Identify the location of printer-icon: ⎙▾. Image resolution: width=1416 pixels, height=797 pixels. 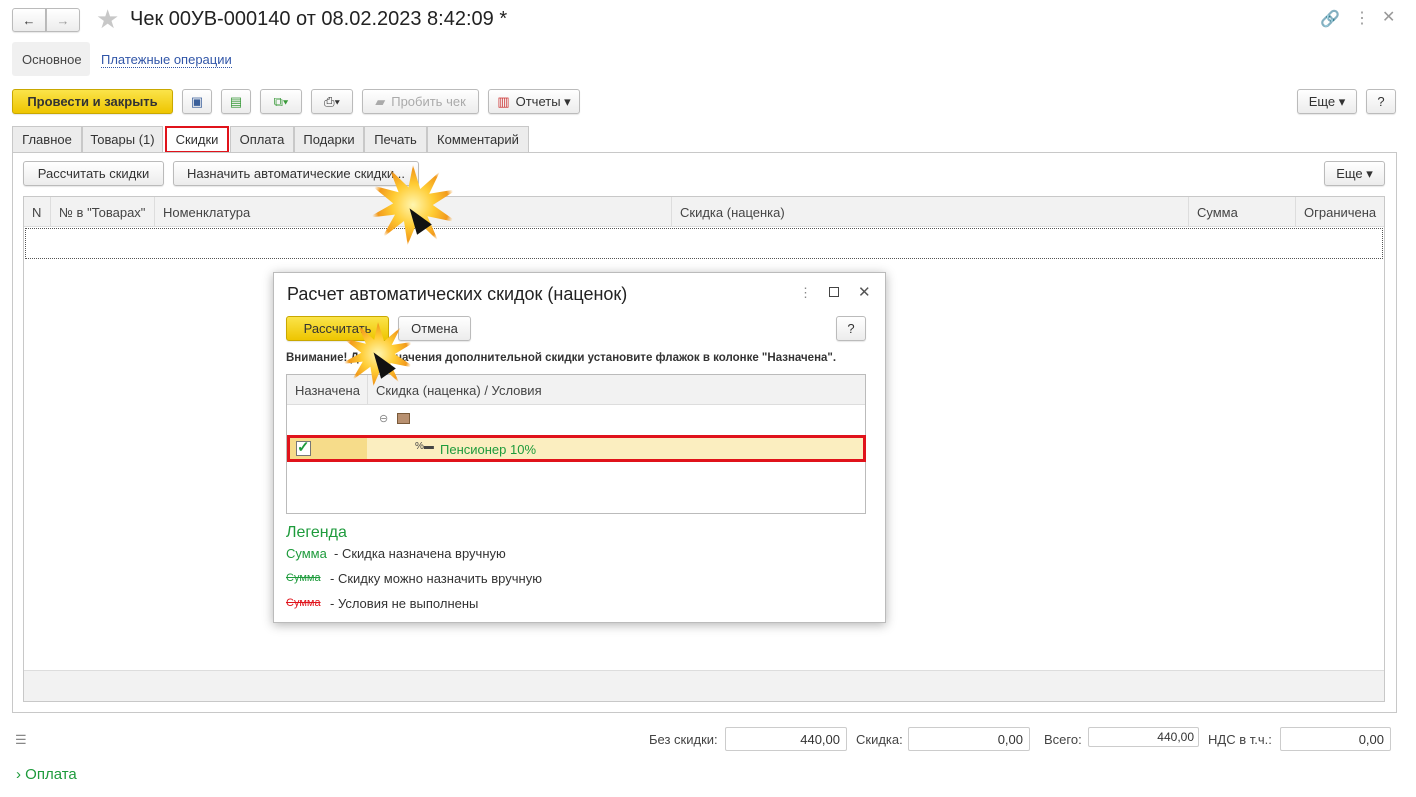
(332, 101).